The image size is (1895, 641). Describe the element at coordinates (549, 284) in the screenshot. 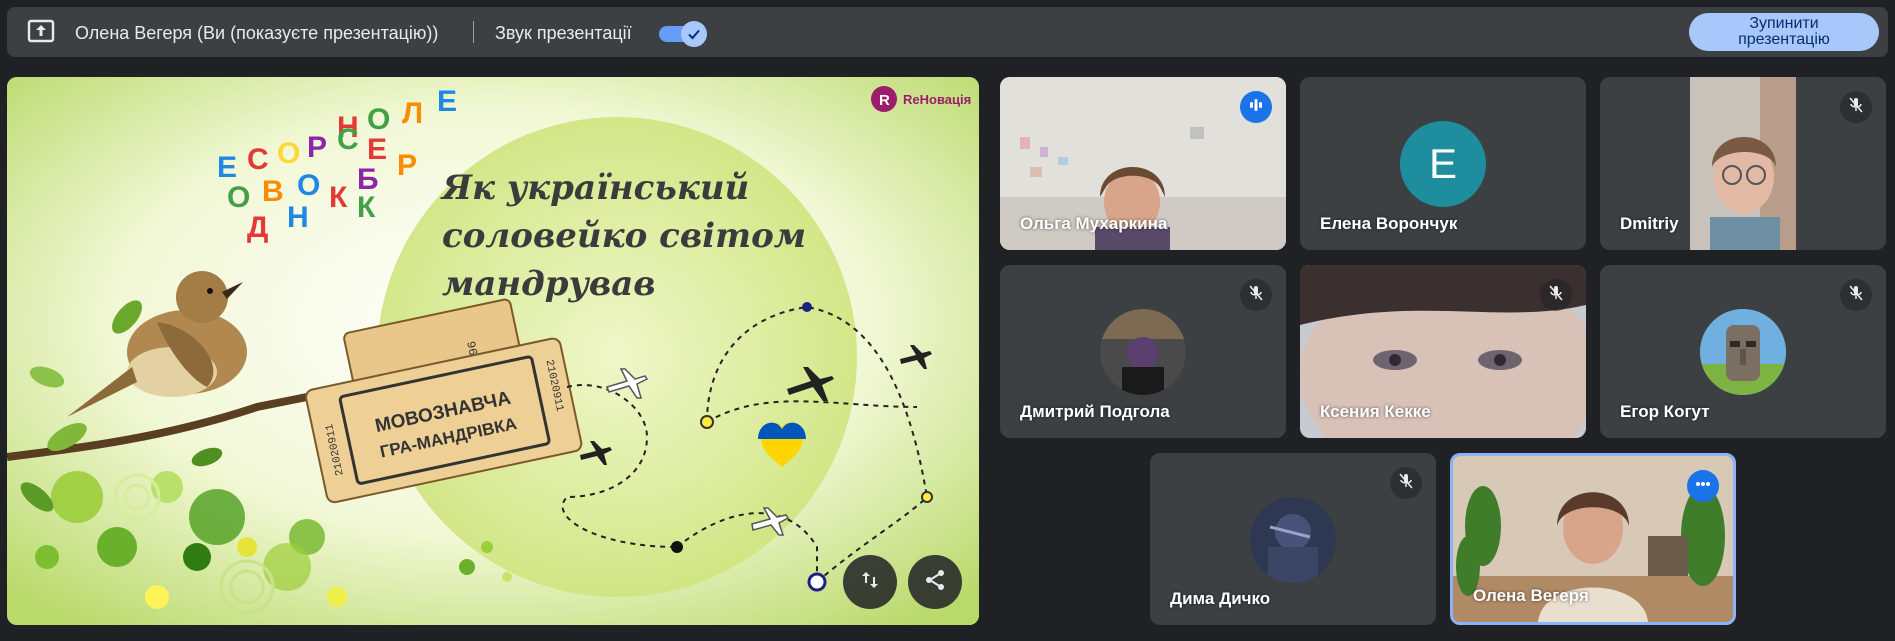

I see `slide-title-line3: мандрував` at that location.